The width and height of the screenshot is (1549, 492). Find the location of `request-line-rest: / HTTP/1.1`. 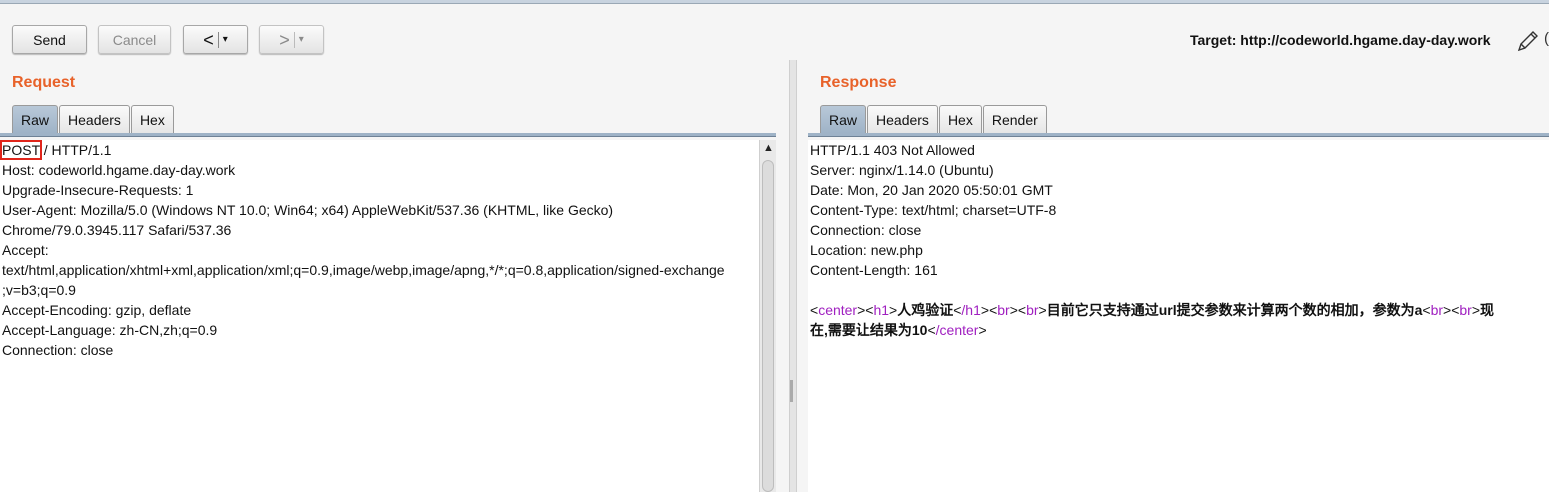

request-line-rest: / HTTP/1.1 is located at coordinates (75, 150).